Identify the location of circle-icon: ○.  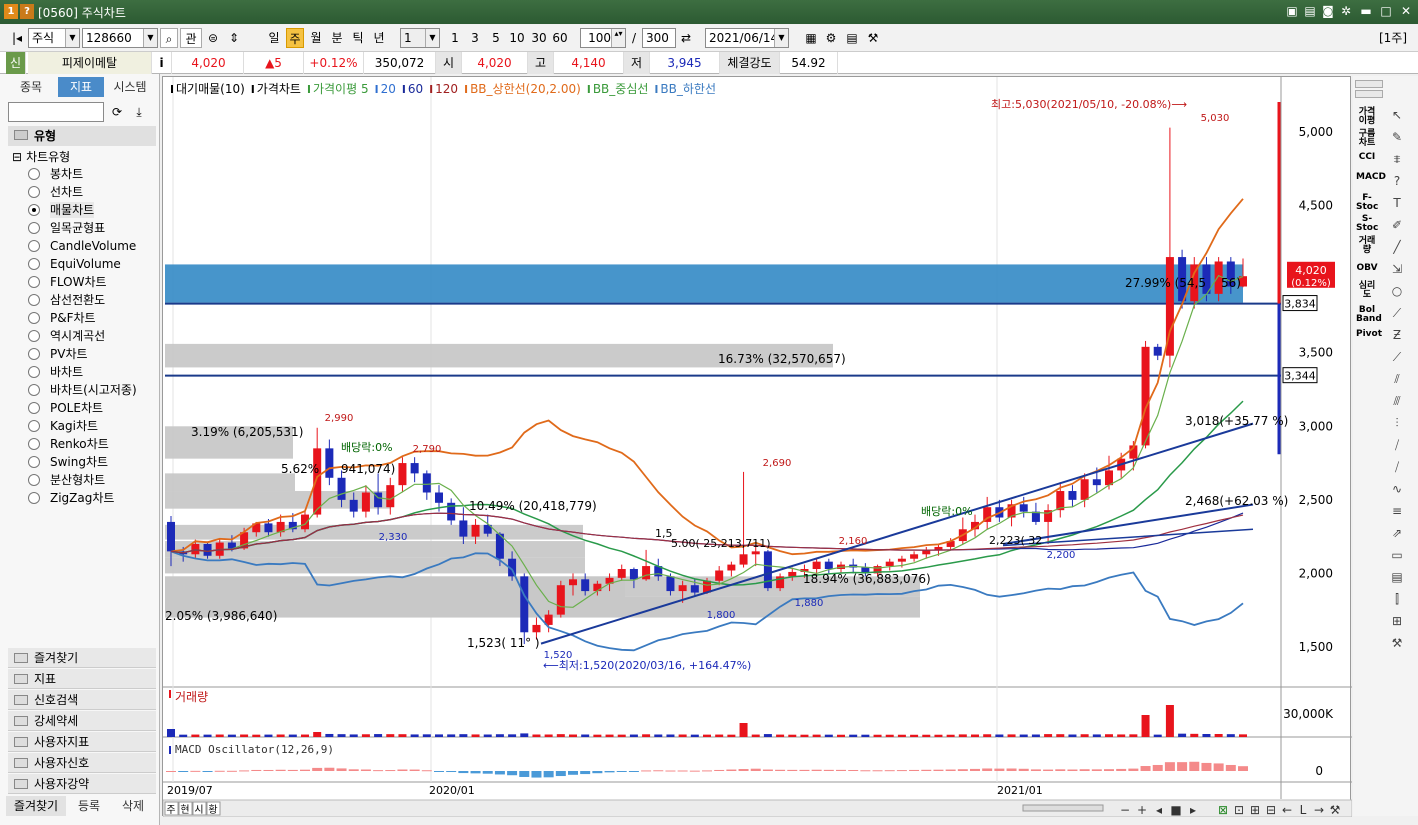
(1397, 291).